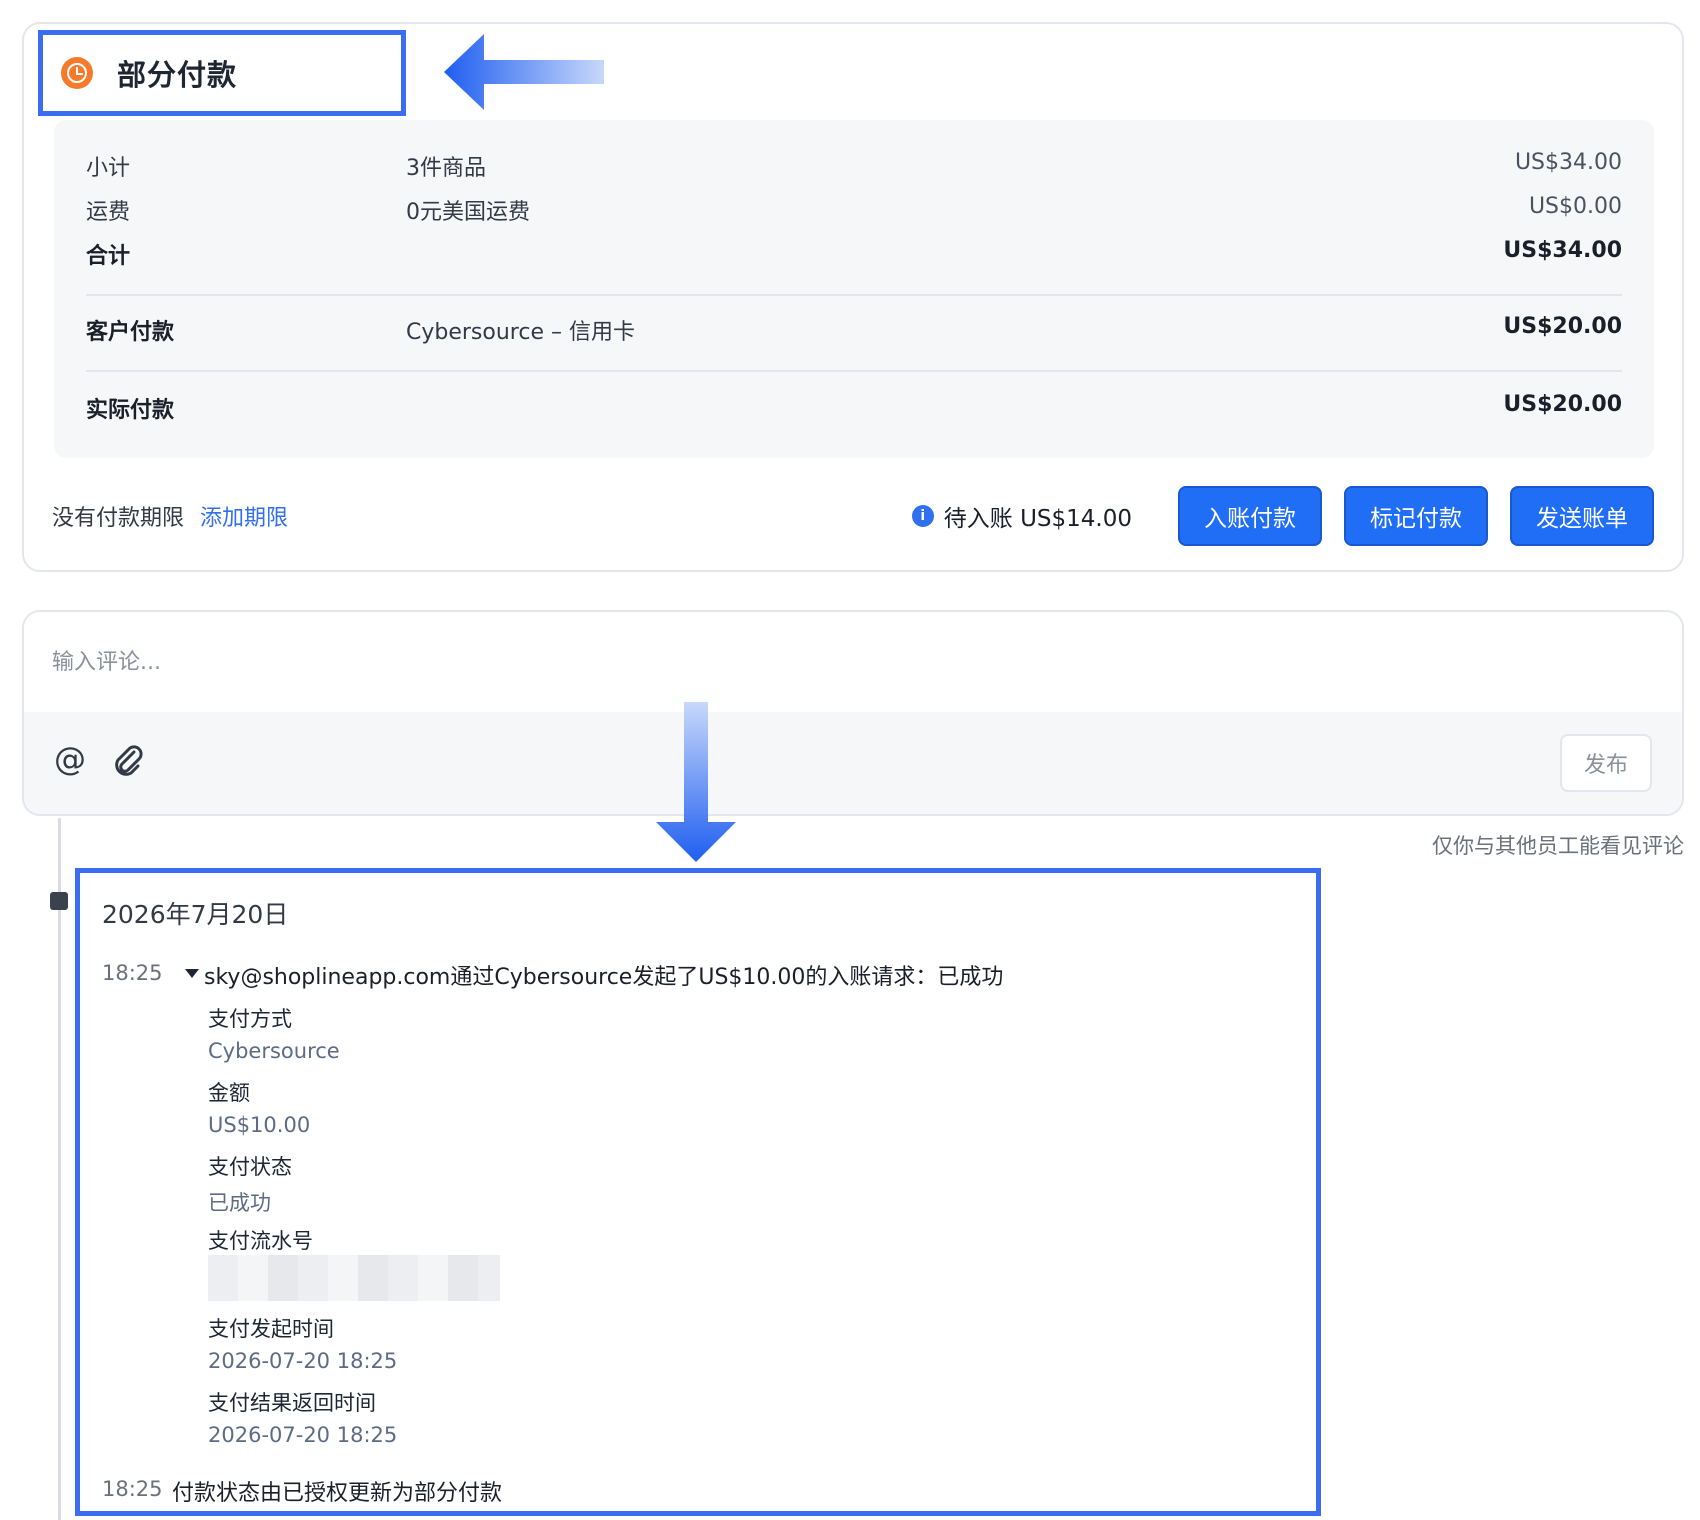  I want to click on timeline-line, so click(59, 1169).